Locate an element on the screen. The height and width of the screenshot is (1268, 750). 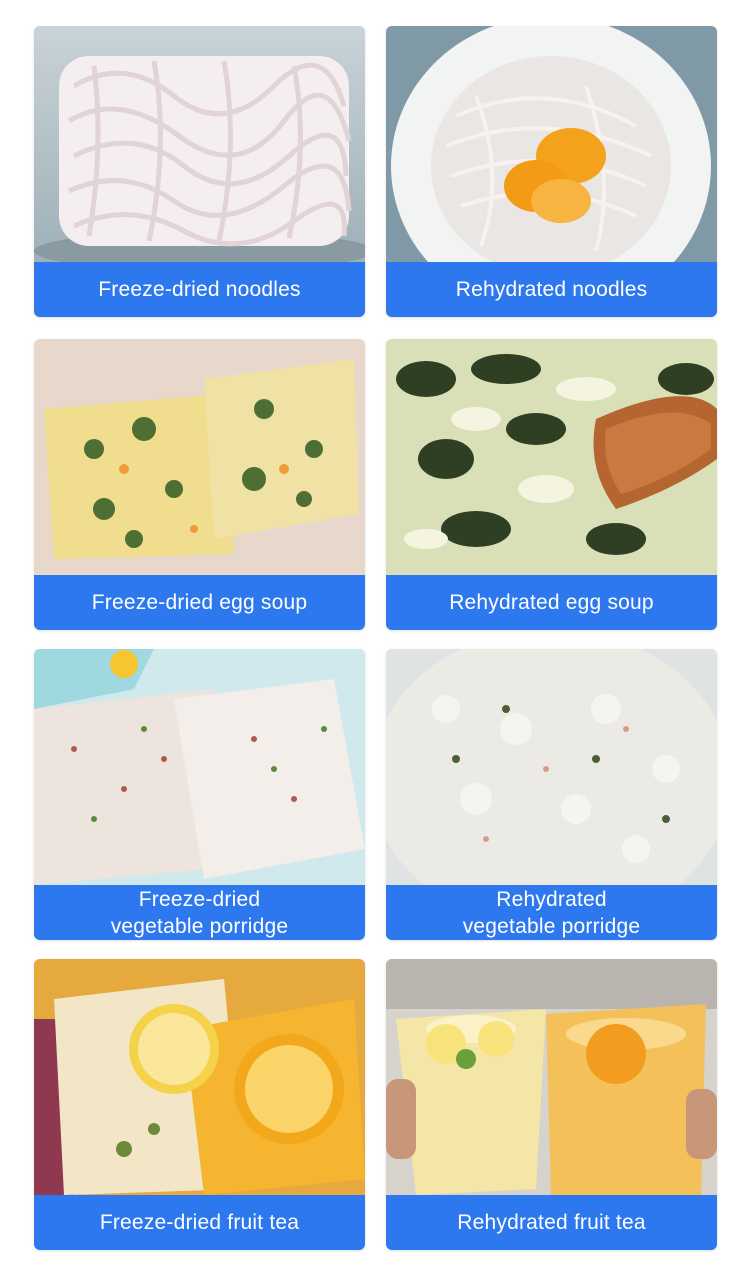
card-freeze-dried-egg-soup: Freeze-dried egg soup is located at coordinates (199, 484).